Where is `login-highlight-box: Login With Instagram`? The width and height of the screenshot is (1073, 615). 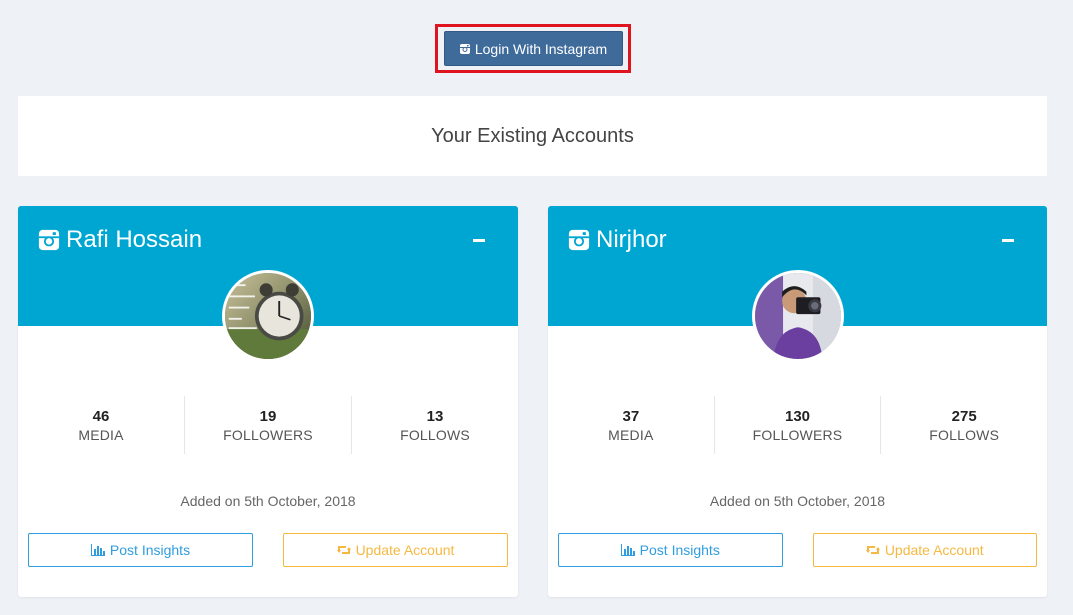 login-highlight-box: Login With Instagram is located at coordinates (533, 48).